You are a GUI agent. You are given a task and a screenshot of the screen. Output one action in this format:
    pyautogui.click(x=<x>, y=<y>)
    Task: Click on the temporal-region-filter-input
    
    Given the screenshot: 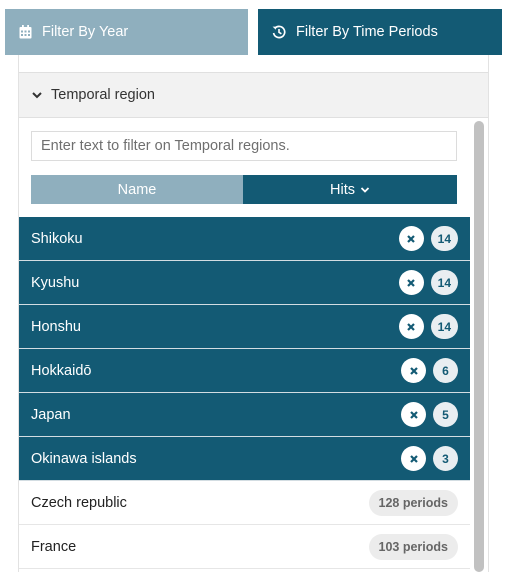 What is the action you would take?
    pyautogui.click(x=244, y=146)
    